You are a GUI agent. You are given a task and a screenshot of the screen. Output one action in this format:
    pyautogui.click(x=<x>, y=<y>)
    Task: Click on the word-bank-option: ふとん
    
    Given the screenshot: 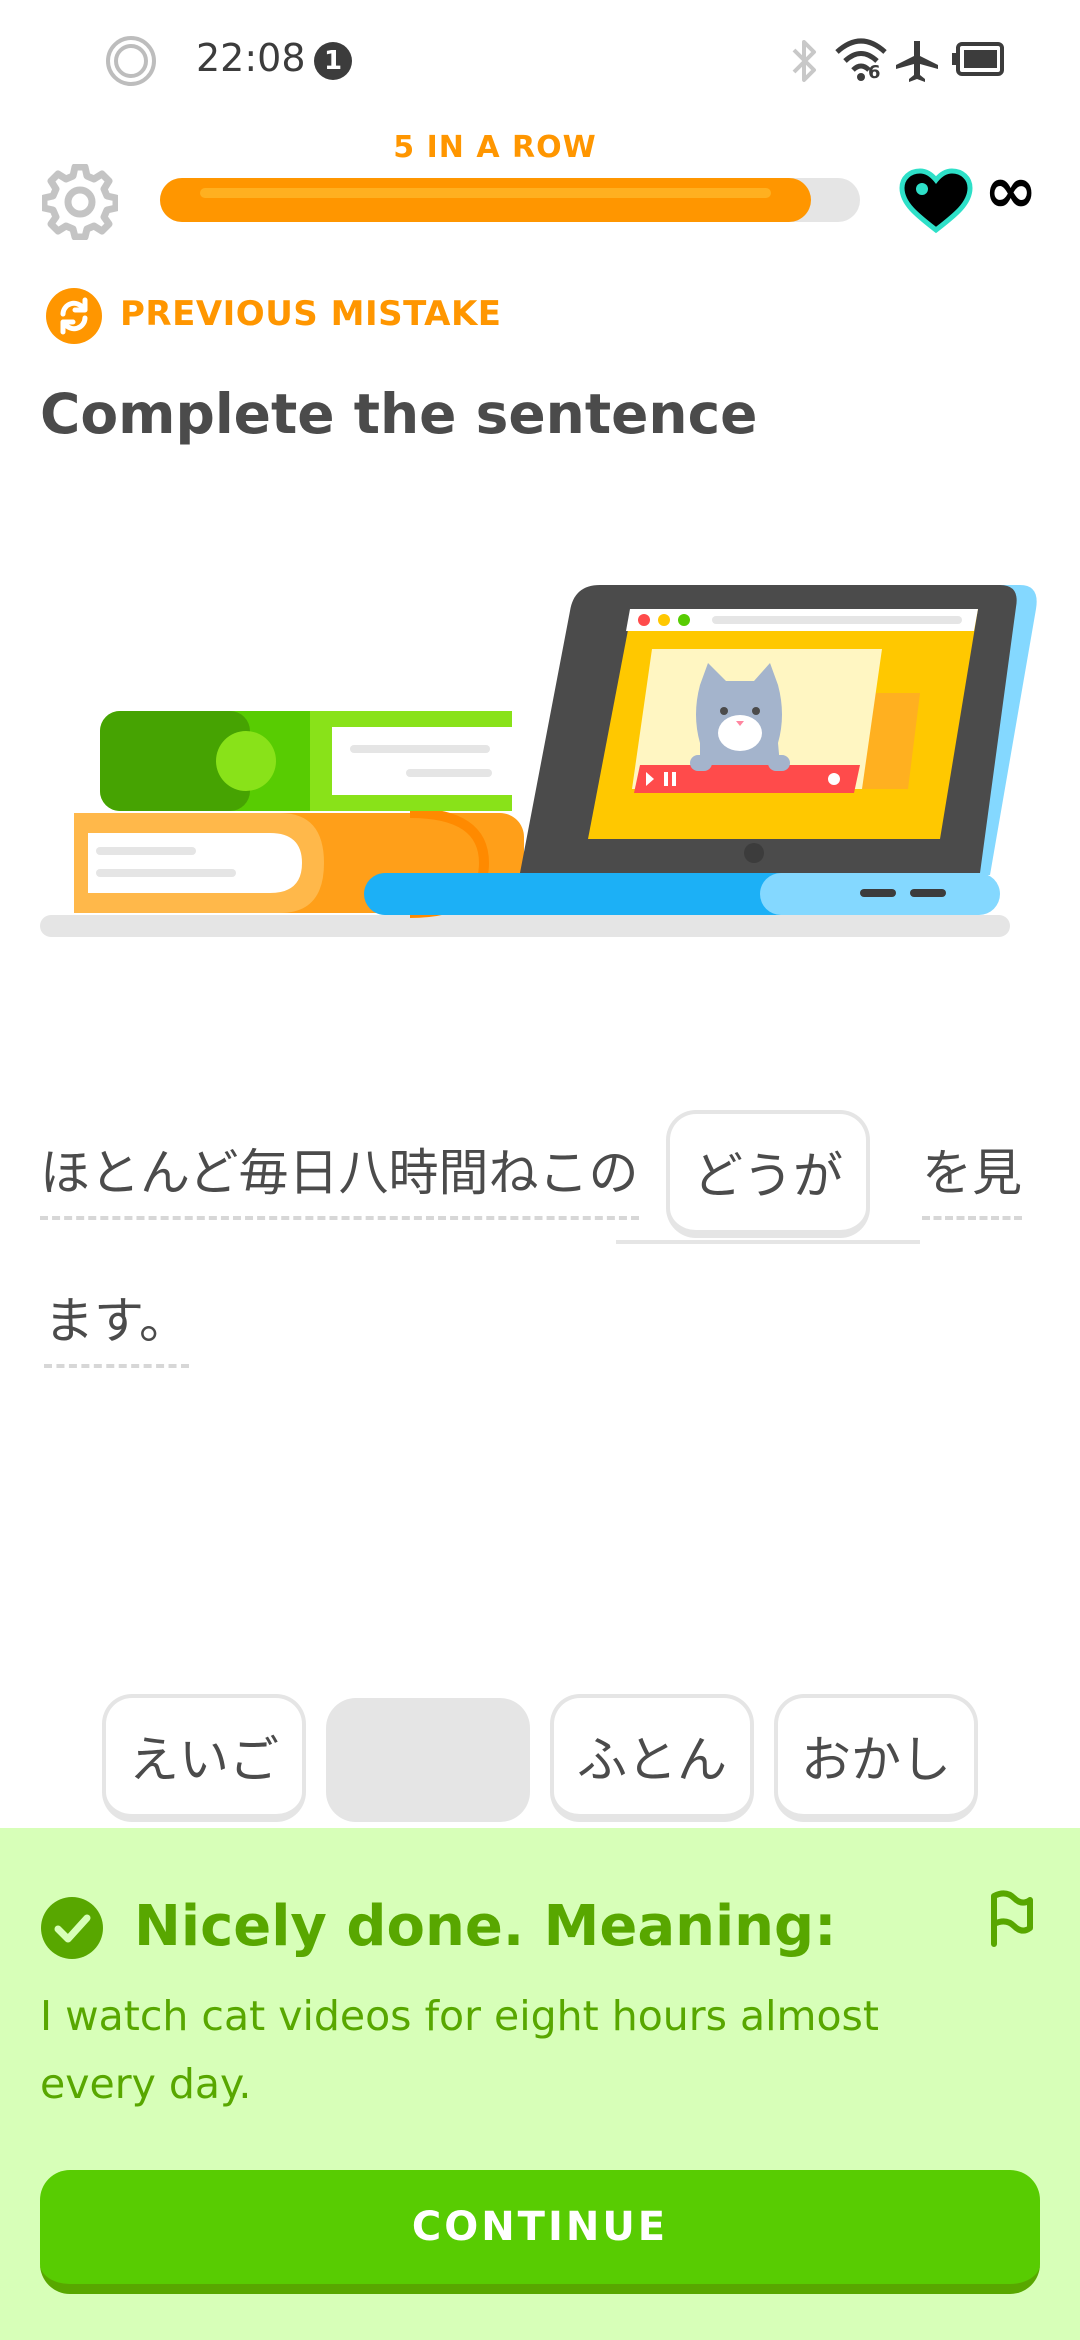 What is the action you would take?
    pyautogui.click(x=652, y=1758)
    